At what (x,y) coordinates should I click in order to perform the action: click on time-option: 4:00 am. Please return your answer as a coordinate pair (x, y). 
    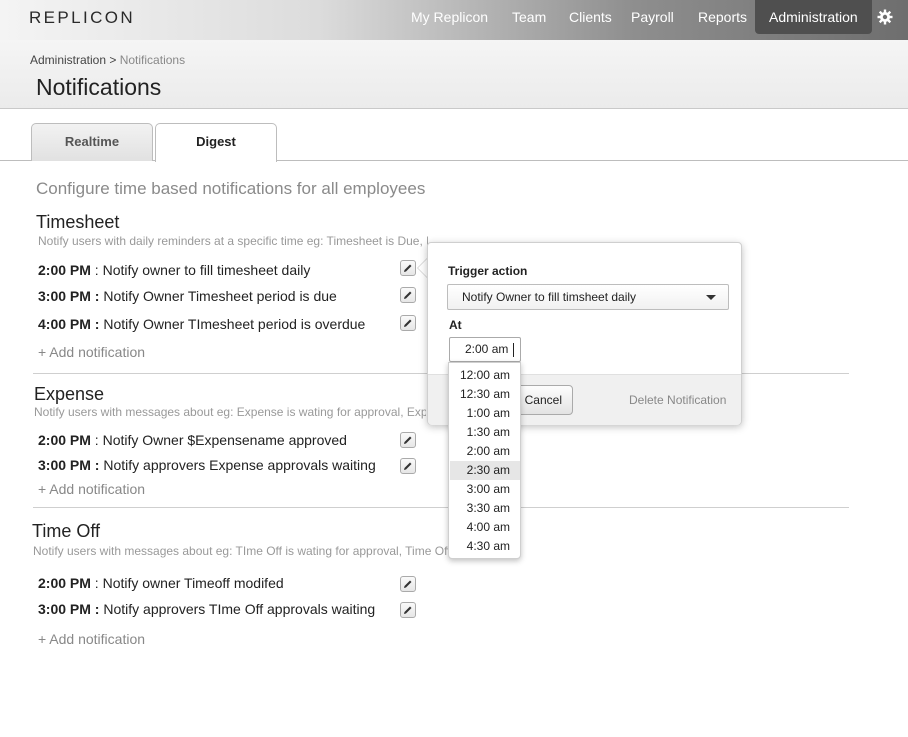
    Looking at the image, I should click on (485, 527).